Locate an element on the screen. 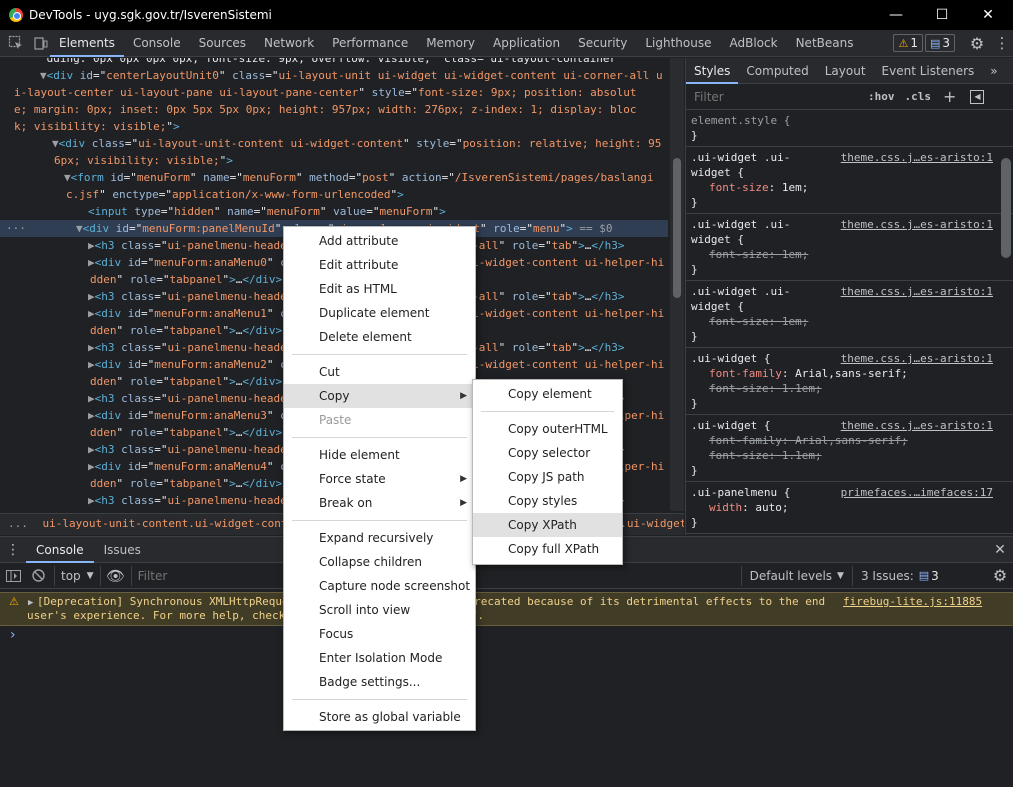  styles-tab-computed: Computed is located at coordinates (777, 71).